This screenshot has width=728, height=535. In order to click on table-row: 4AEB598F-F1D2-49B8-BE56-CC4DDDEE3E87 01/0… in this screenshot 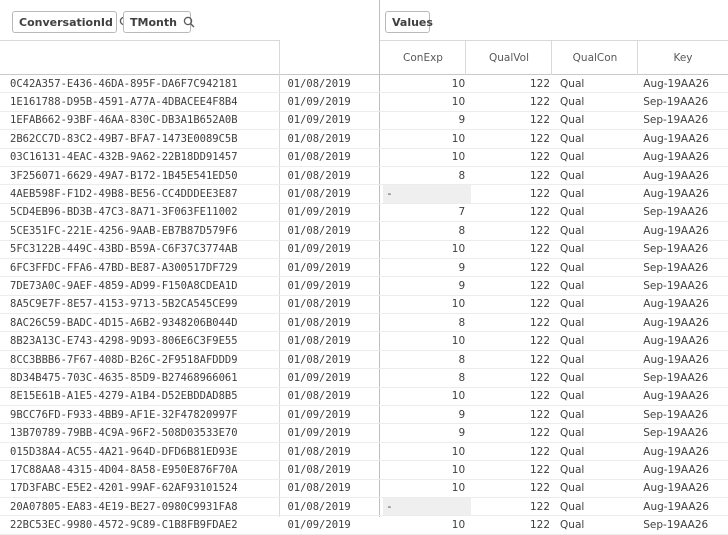, I will do `click(364, 194)`.